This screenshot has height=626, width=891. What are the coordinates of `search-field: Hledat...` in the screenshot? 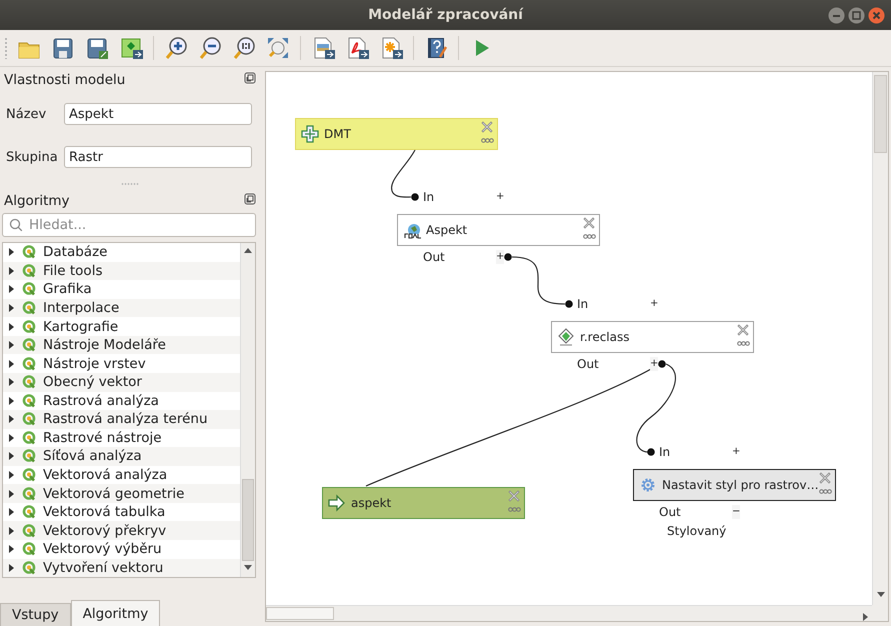 It's located at (129, 225).